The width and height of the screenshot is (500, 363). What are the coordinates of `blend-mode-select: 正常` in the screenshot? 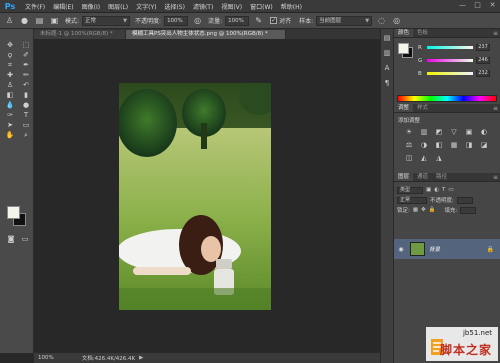 It's located at (412, 200).